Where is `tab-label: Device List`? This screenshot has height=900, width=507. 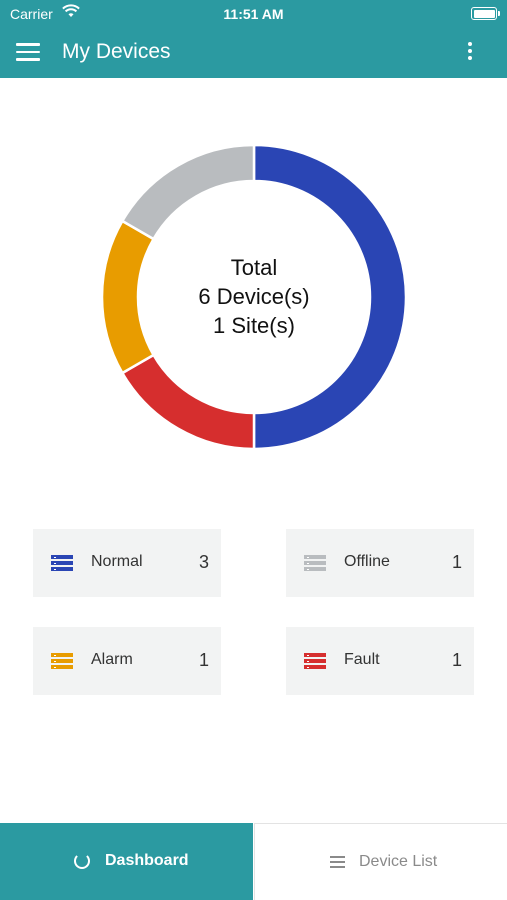
tab-label: Device List is located at coordinates (398, 861).